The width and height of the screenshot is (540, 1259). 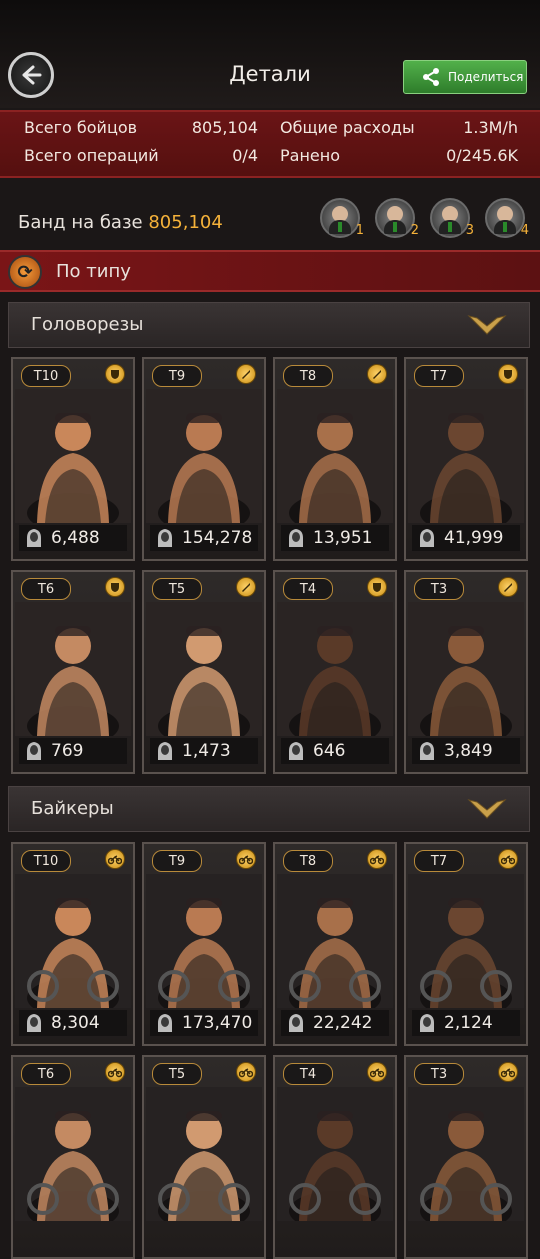 I want to click on unit-card: T6, so click(x=73, y=1157).